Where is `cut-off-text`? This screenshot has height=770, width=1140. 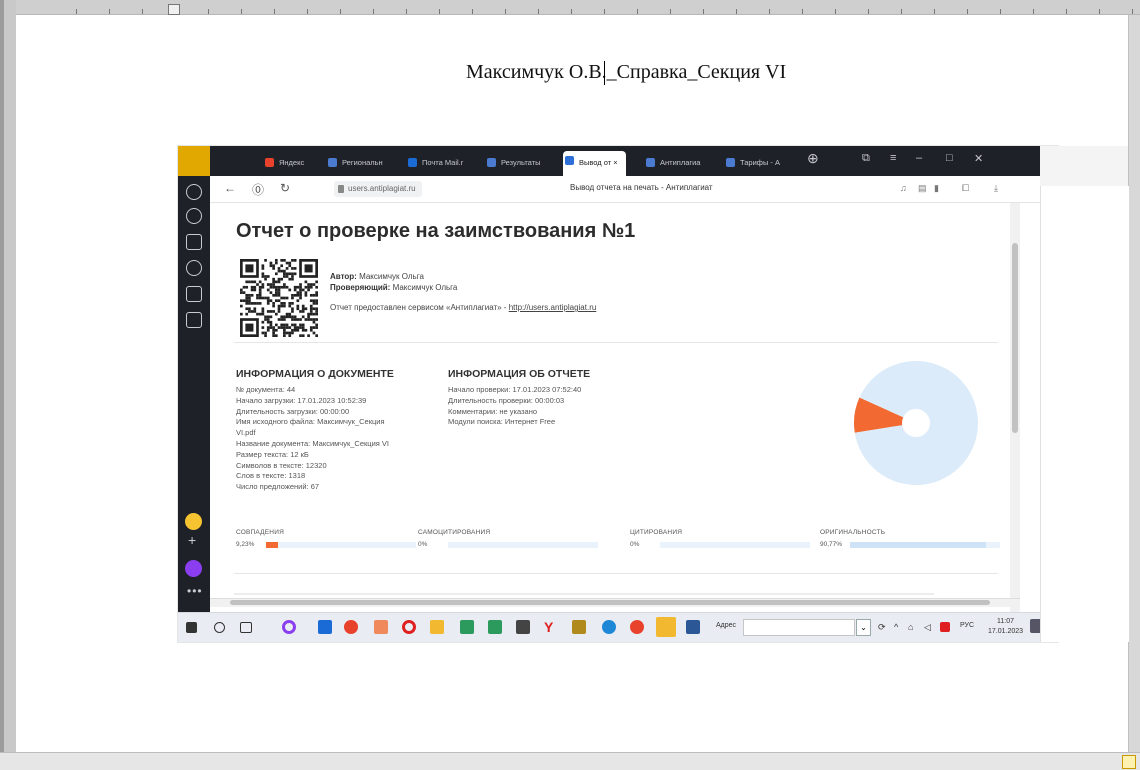 cut-off-text is located at coordinates (584, 594).